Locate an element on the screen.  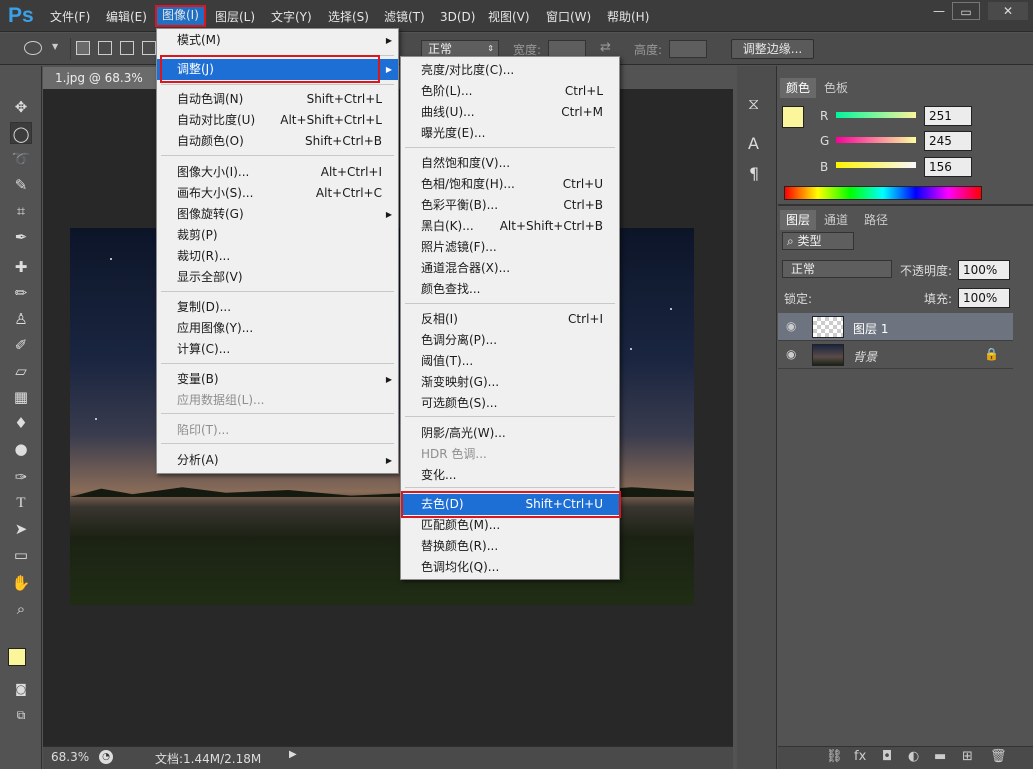
image-menu-item: 自动色调(N) Shift+Ctrl+L is located at coordinates (277, 99).